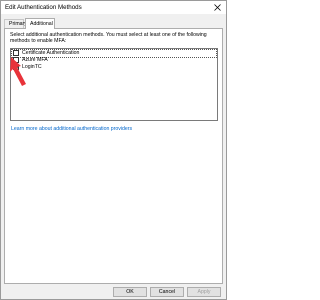 The image size is (320, 300). Describe the element at coordinates (130, 292) in the screenshot. I see `ok-button: OK` at that location.